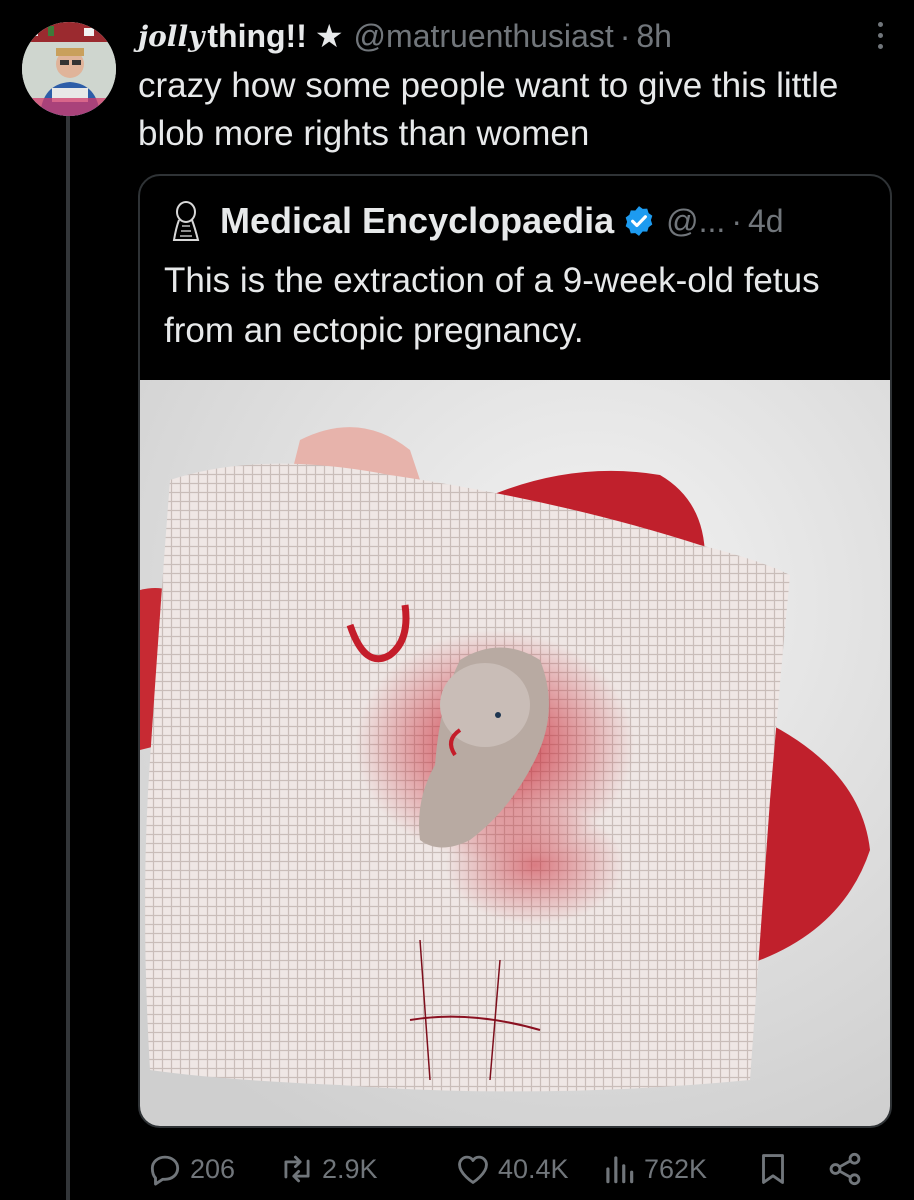  What do you see at coordinates (171, 36) in the screenshot?
I see `display-name-prefix: jolly` at bounding box center [171, 36].